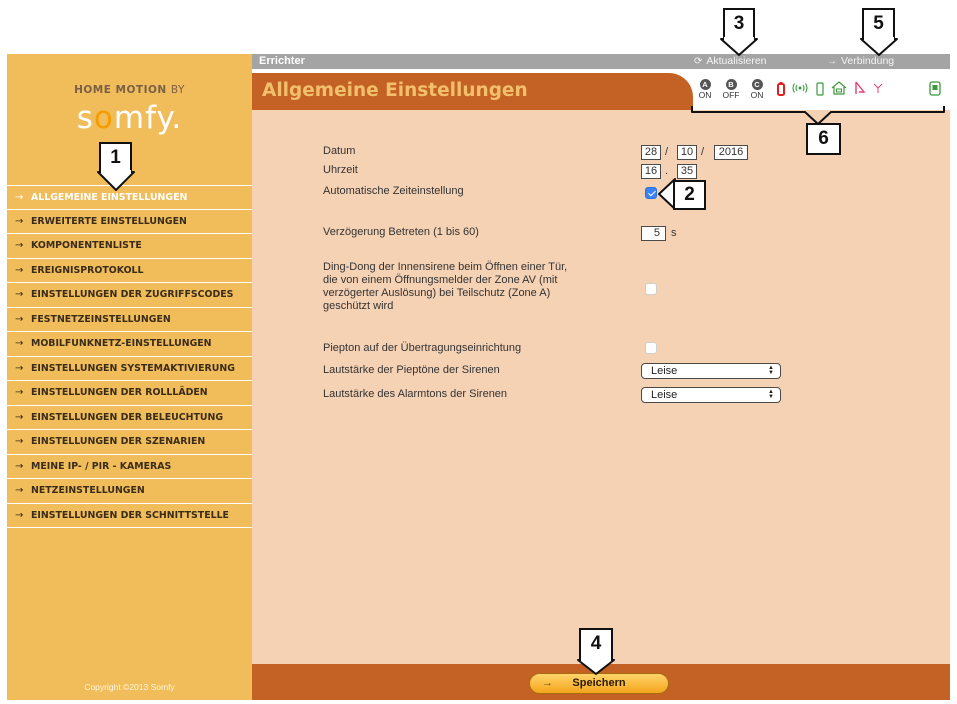  Describe the element at coordinates (757, 84) in the screenshot. I see `mode-c-icon: C` at that location.